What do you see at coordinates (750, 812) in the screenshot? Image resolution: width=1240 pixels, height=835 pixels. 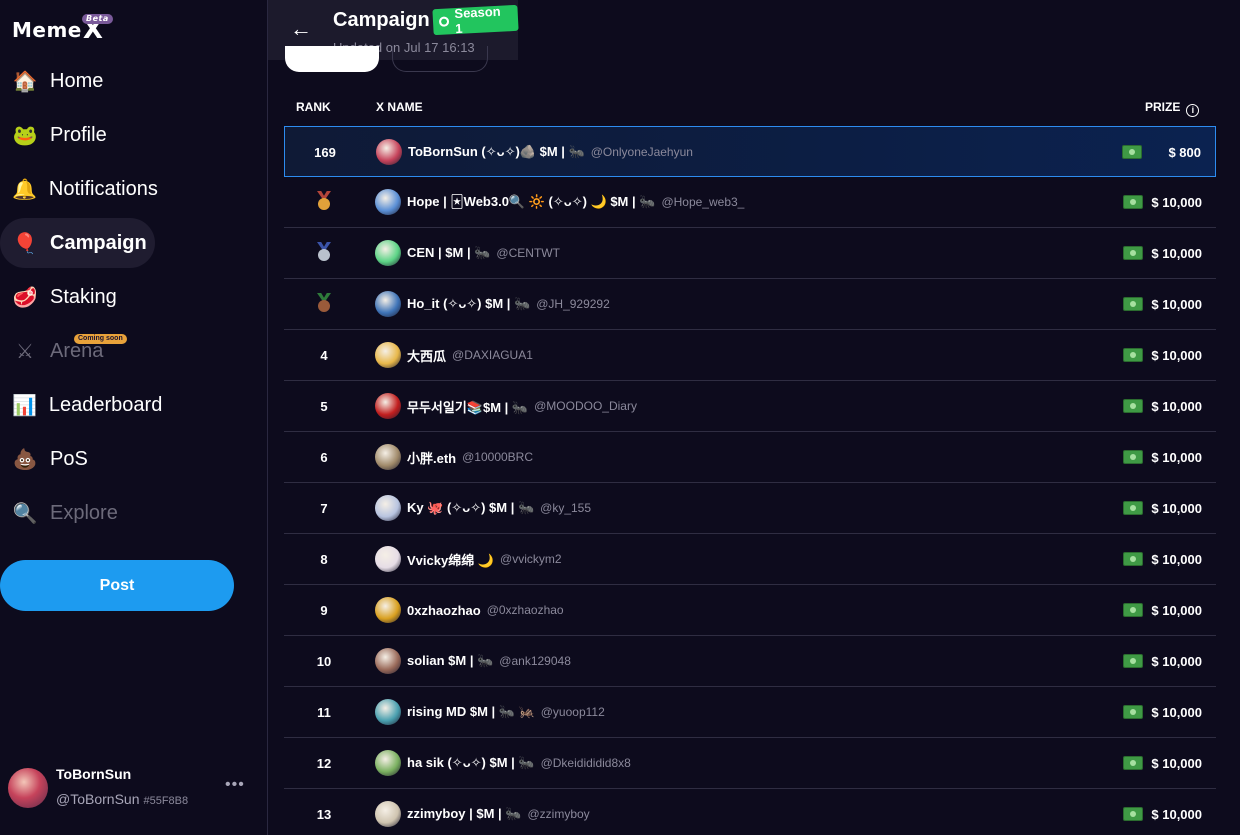 I see `table-row: 13 zzimyboy | $M | 🐜 @zzimyboy $ 10,000` at bounding box center [750, 812].